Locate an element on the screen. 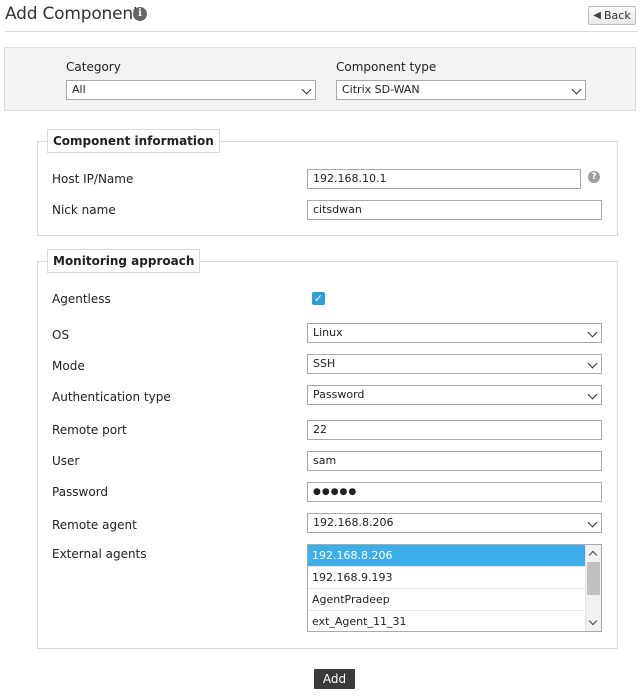 The width and height of the screenshot is (643, 699). host-input-value: 192.168.10.1 is located at coordinates (350, 178).